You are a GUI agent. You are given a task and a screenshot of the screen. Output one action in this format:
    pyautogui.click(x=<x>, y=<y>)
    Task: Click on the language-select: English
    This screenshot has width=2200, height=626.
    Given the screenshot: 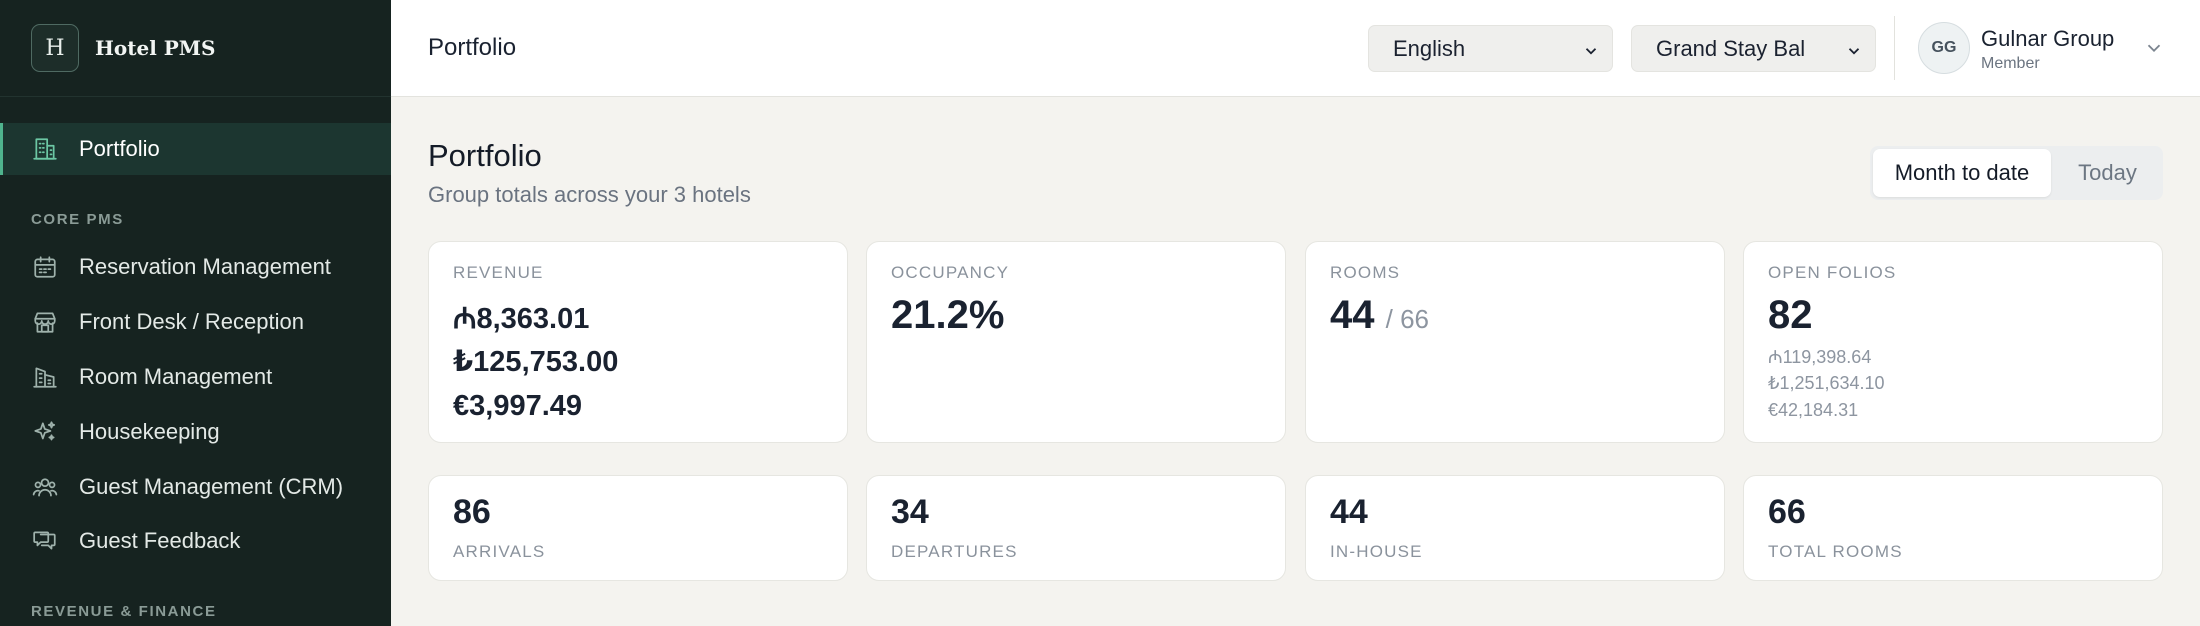 What is the action you would take?
    pyautogui.click(x=1490, y=48)
    